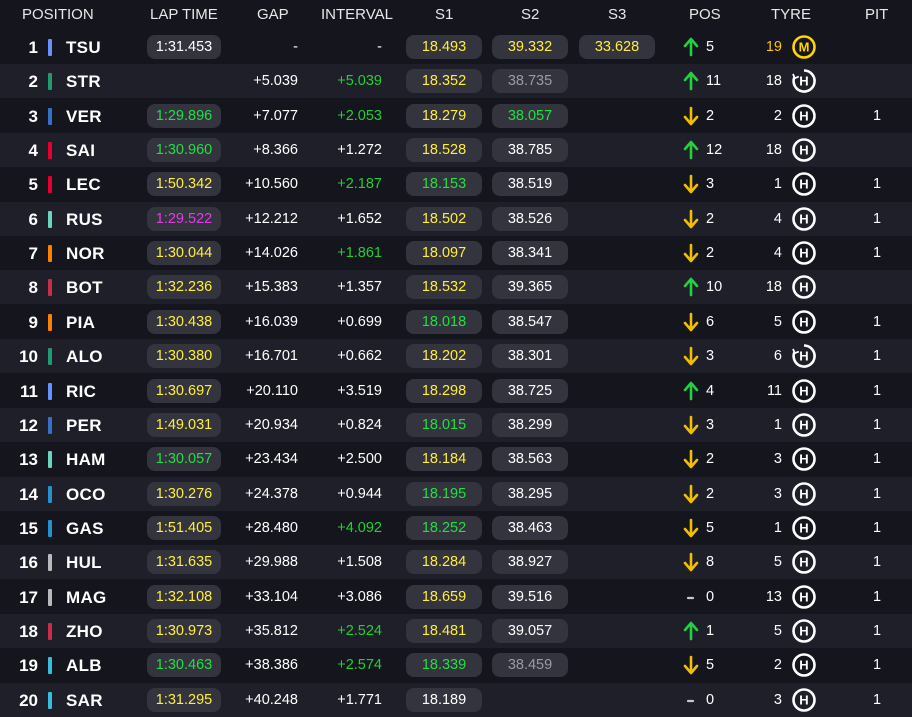  I want to click on driver-code: LEC, so click(83, 185).